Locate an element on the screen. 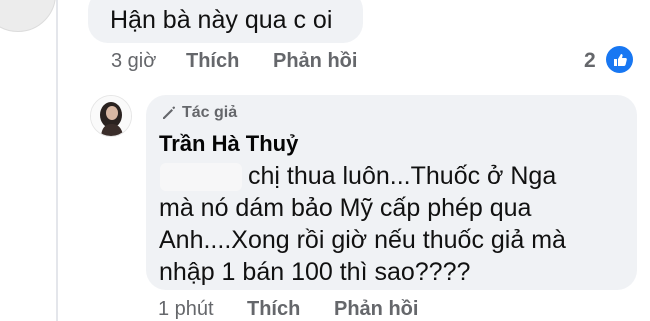 The width and height of the screenshot is (650, 321). reply-reply-button: Phản hồi is located at coordinates (376, 309).